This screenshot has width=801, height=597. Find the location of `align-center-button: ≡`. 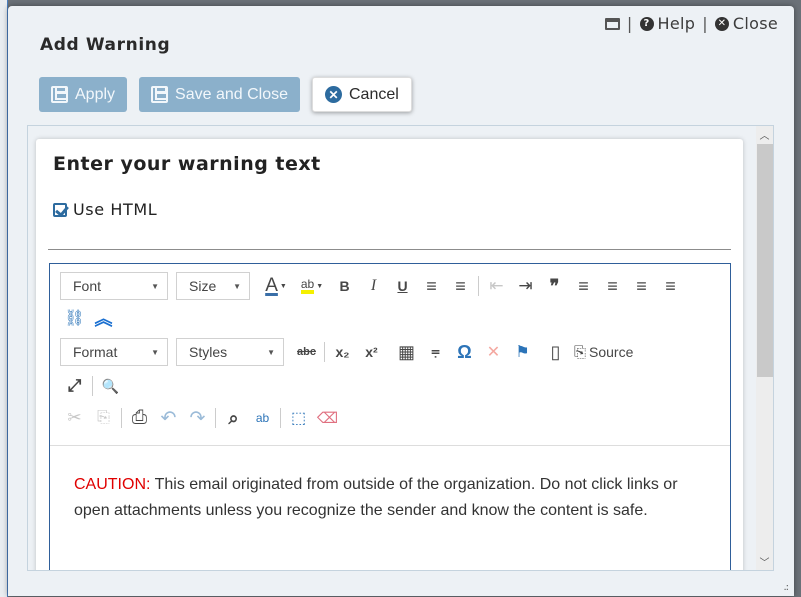

align-center-button: ≡ is located at coordinates (612, 286).